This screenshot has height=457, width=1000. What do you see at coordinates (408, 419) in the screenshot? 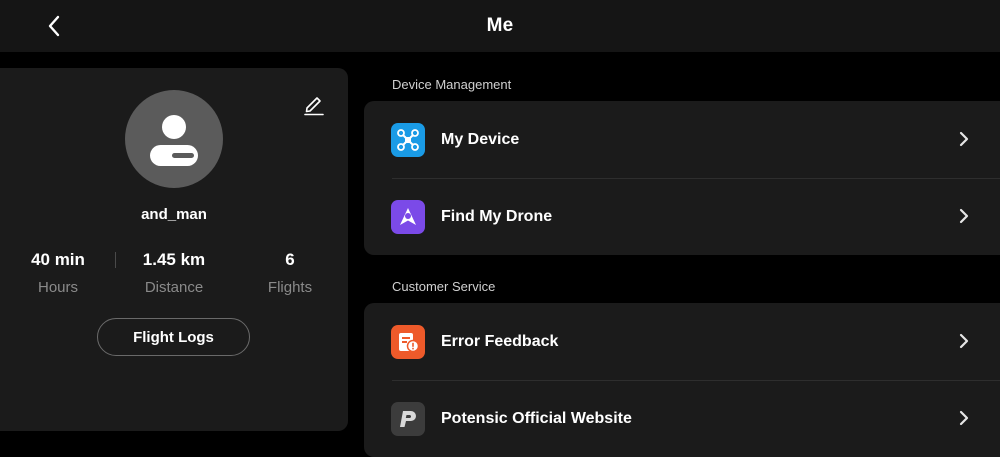
I see `potensic-logo-icon` at bounding box center [408, 419].